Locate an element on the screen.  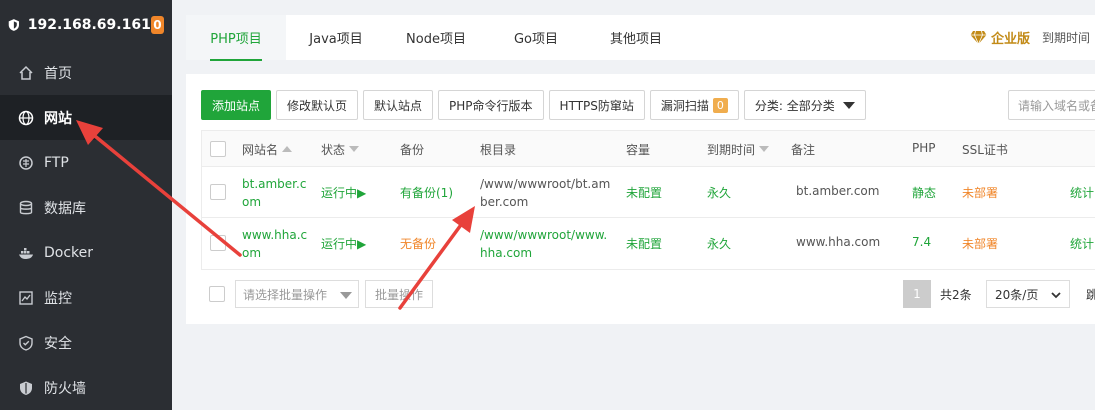
sidebar-item-database: 数据库 is located at coordinates (86, 207).